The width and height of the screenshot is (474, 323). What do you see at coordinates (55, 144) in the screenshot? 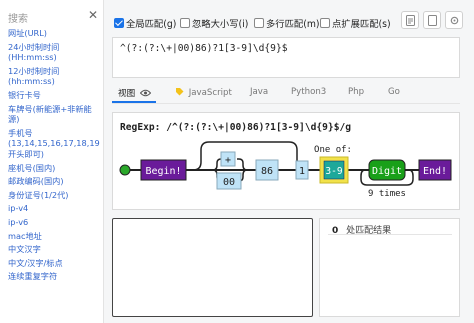
I see `sidebar-item-mobile: 手机号(13,14,15,16,17,18,19开头即可)` at bounding box center [55, 144].